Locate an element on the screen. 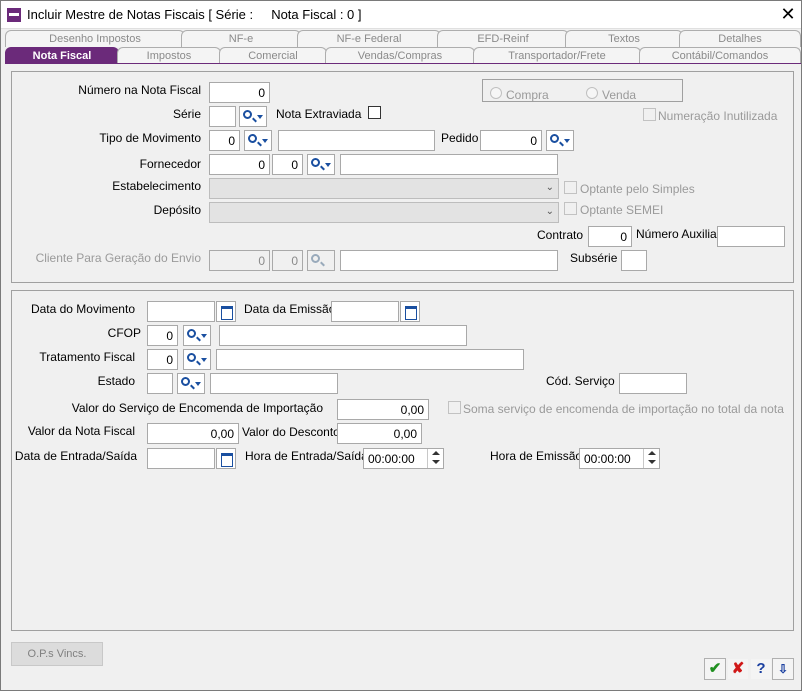 This screenshot has width=802, height=691. data-emissao-label: Data da Emissão is located at coordinates (290, 309).